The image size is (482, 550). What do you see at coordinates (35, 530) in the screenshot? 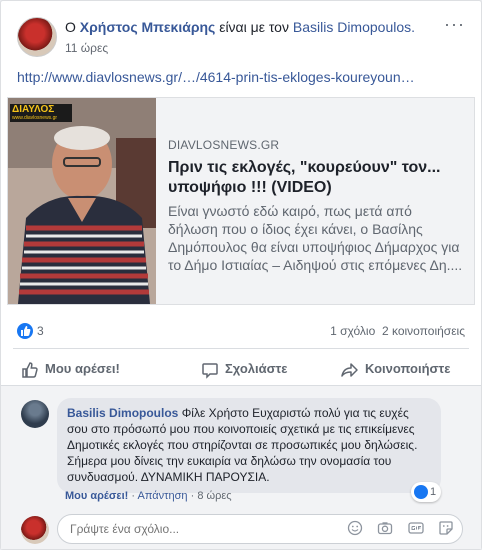
I see `current-user-avatar` at bounding box center [35, 530].